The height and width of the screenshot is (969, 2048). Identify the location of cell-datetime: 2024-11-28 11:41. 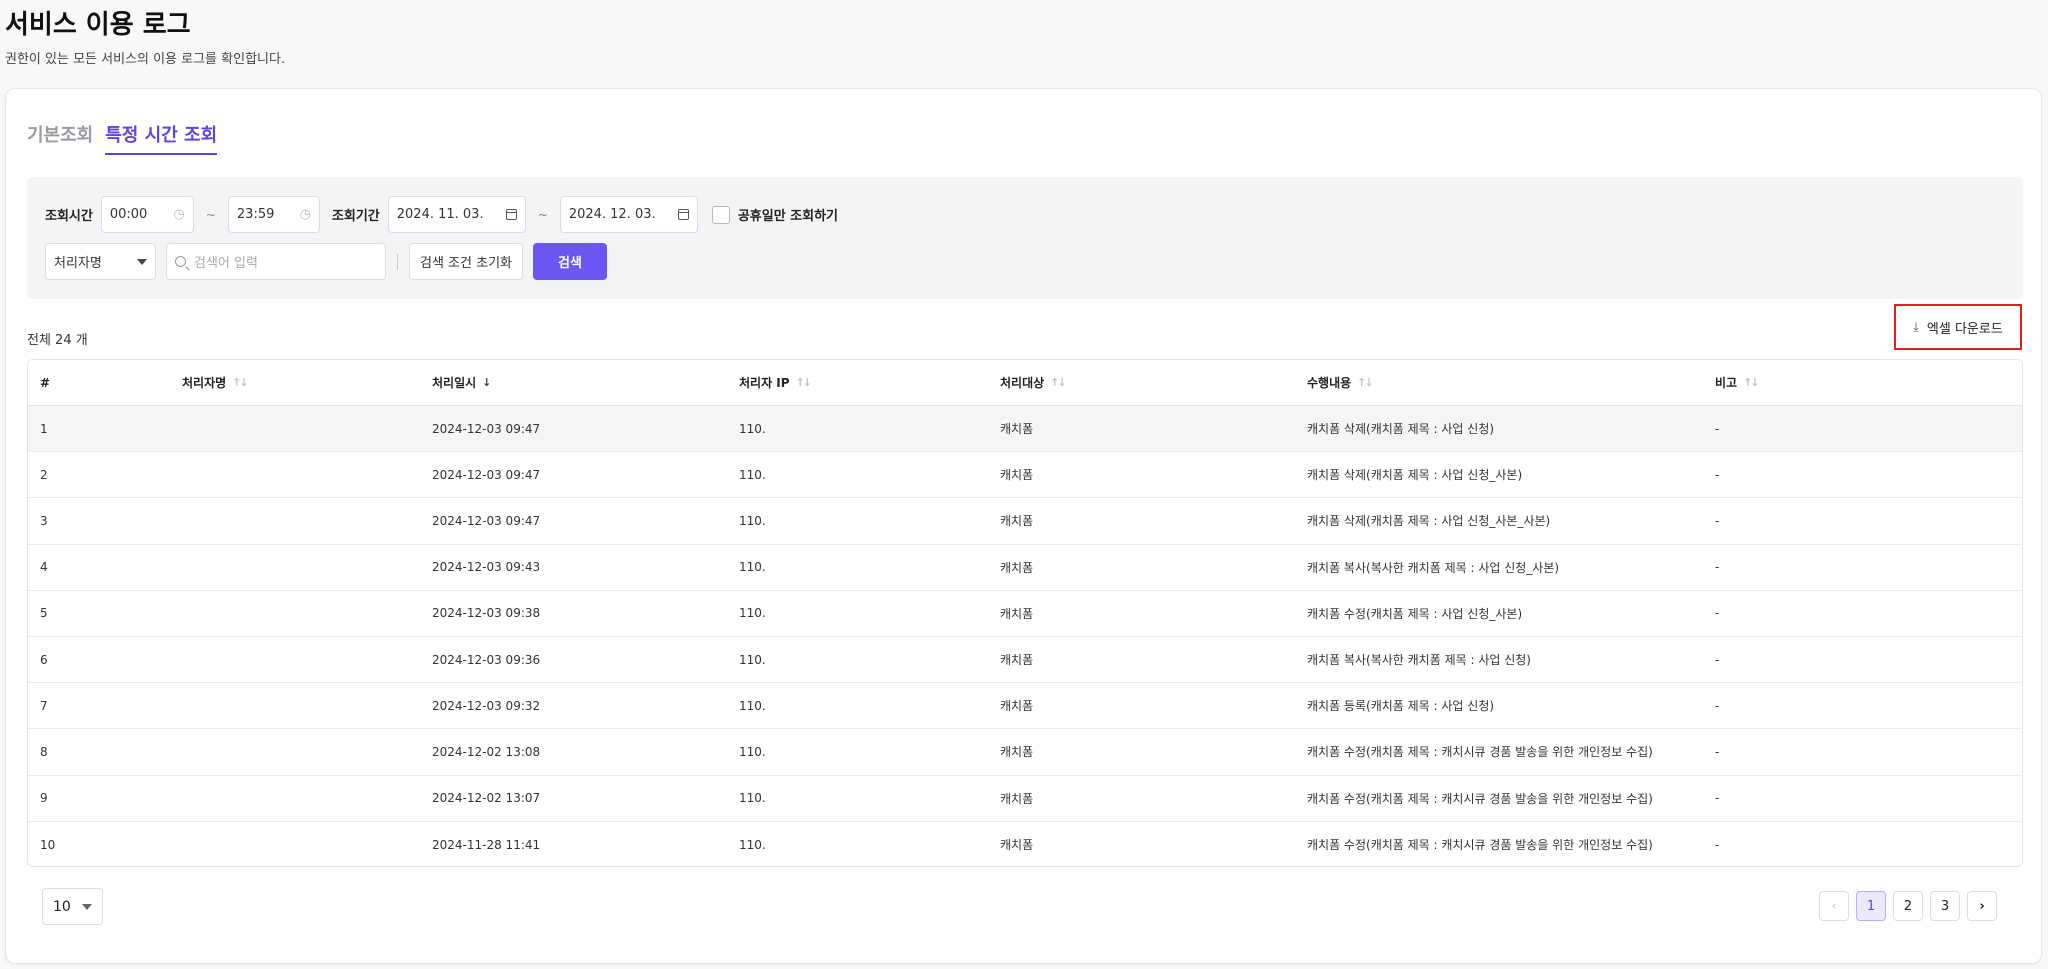
(486, 844).